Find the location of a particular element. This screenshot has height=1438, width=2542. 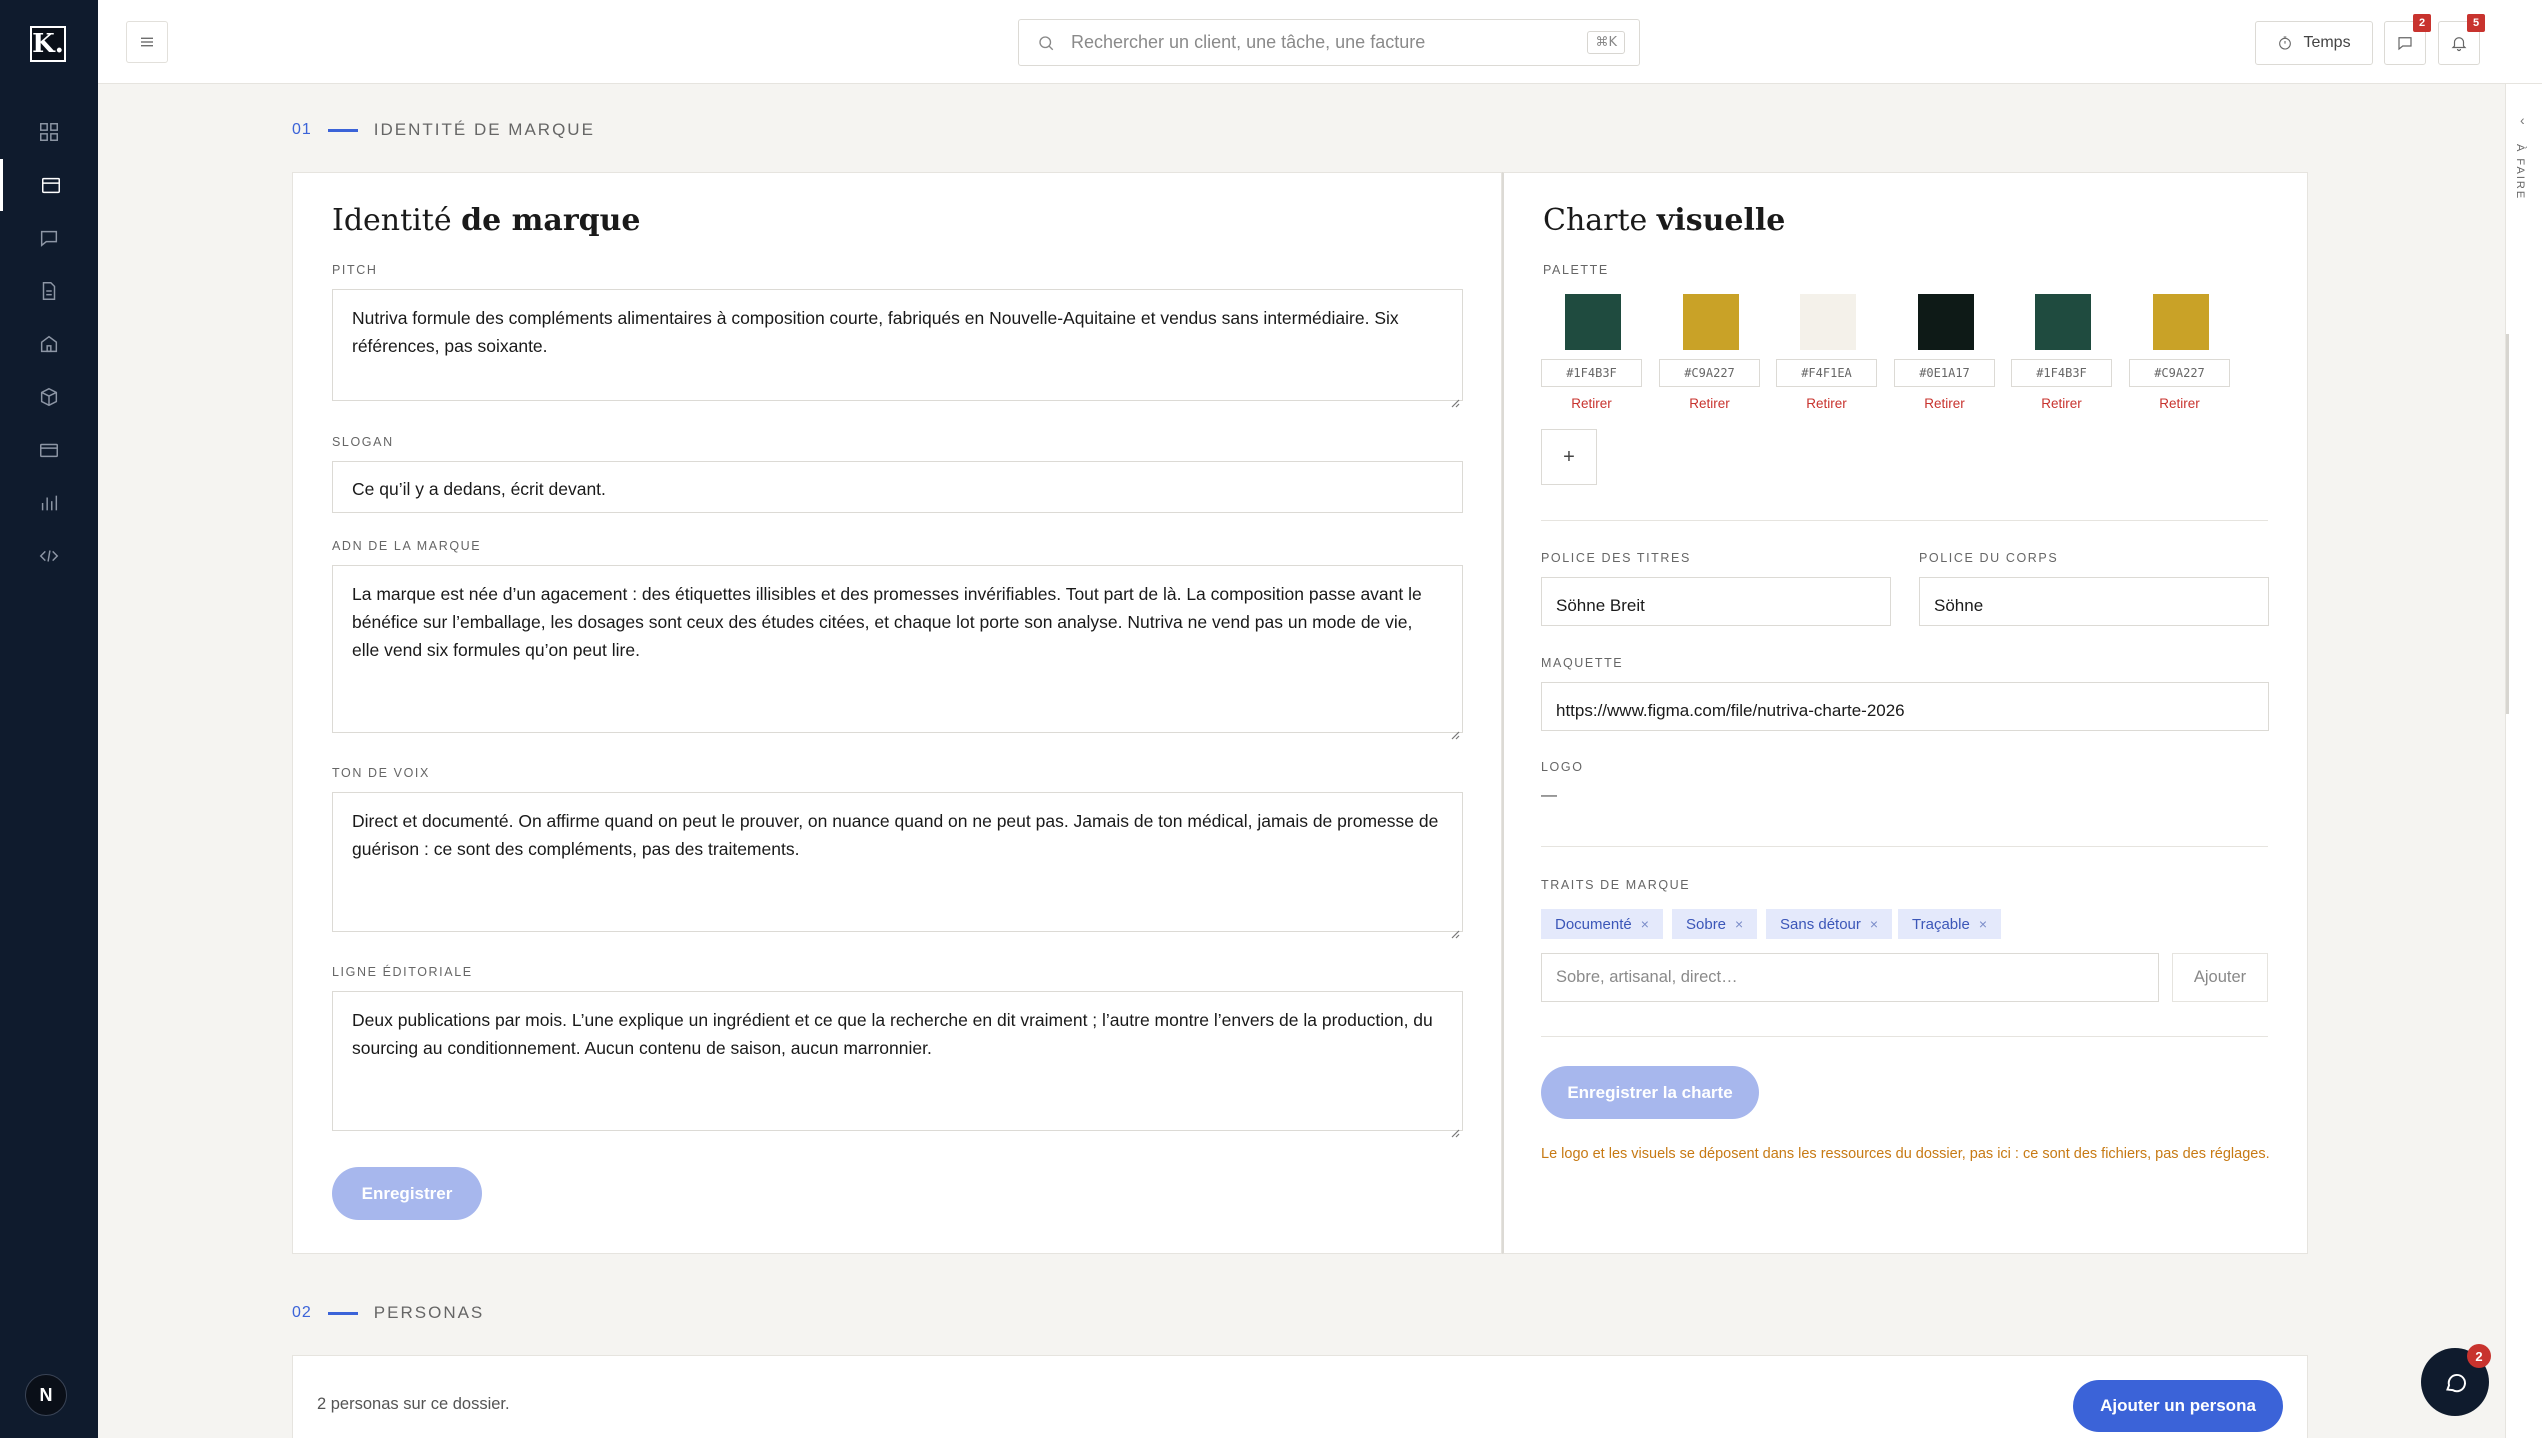

scrollbar is located at coordinates (2507, 524).